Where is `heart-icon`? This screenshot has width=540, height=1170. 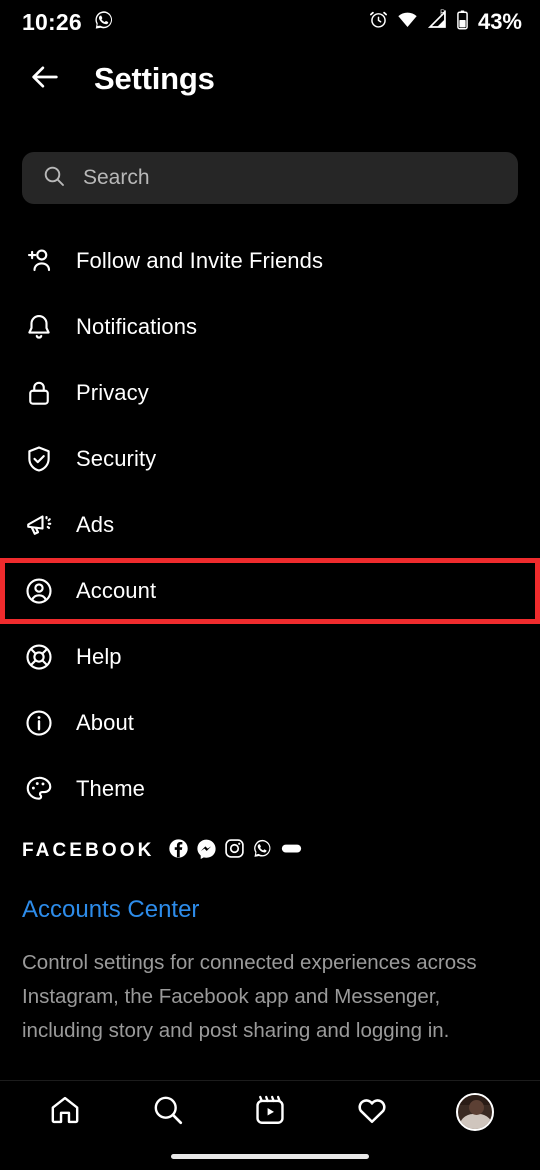
heart-icon is located at coordinates (372, 1112).